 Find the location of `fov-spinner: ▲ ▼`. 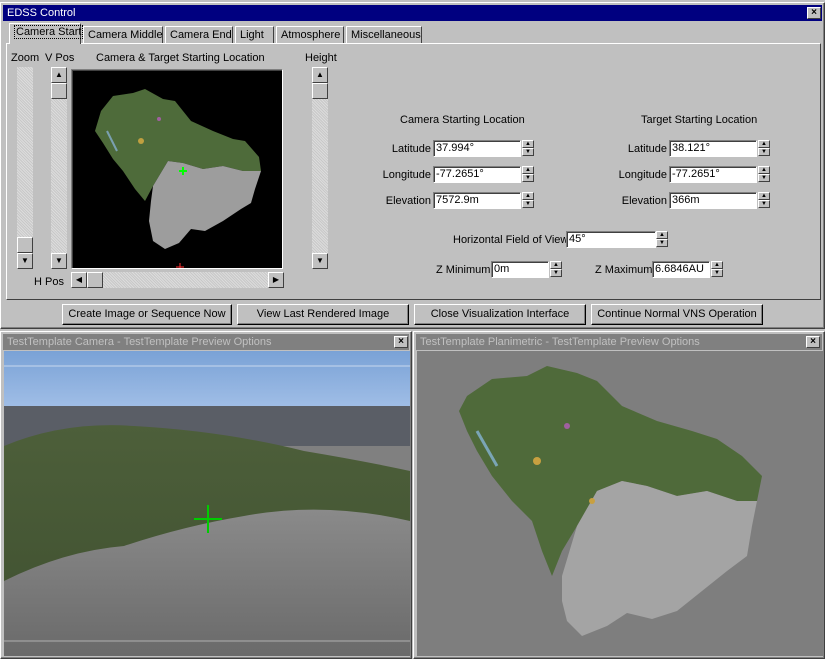

fov-spinner: ▲ ▼ is located at coordinates (662, 239).